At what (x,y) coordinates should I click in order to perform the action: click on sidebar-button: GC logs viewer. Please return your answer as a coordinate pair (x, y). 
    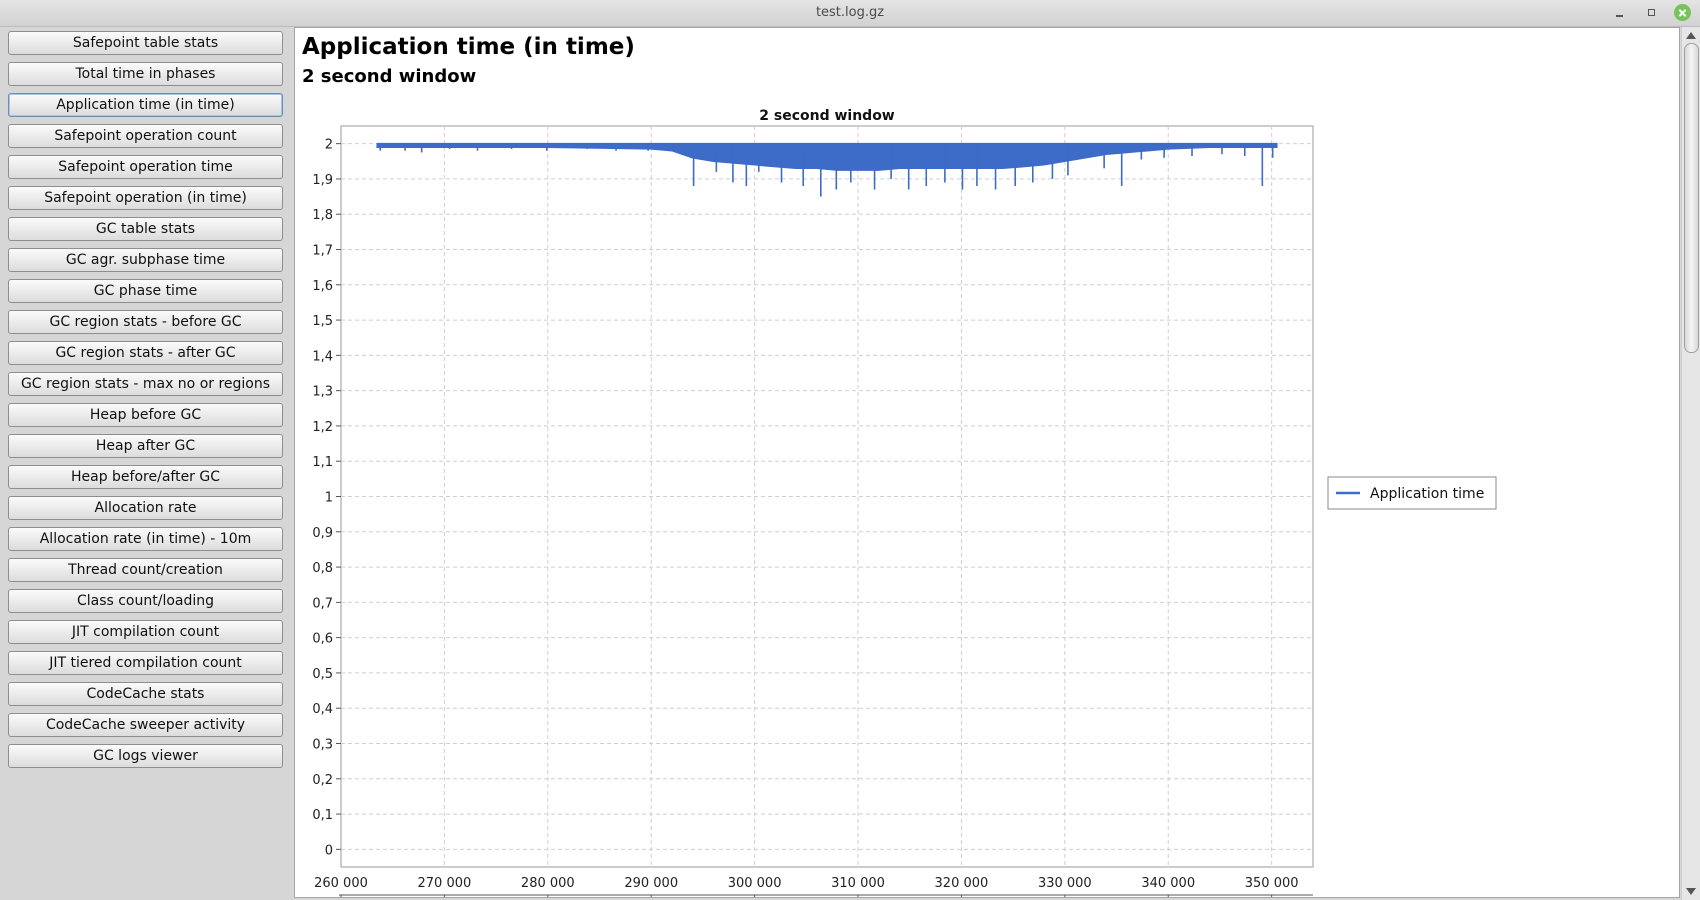
    Looking at the image, I should click on (145, 756).